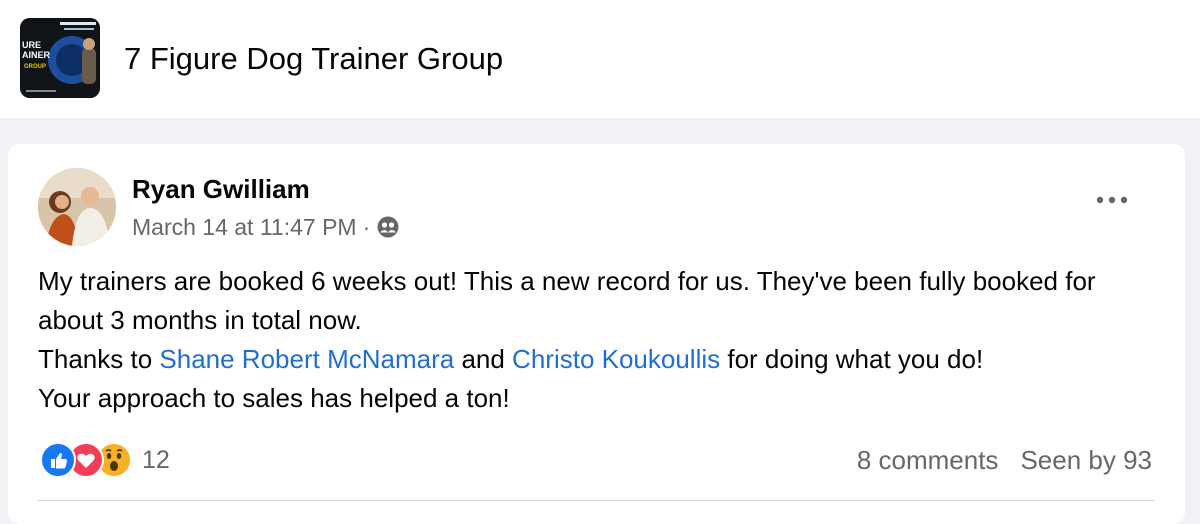 The image size is (1200, 524). What do you see at coordinates (156, 460) in the screenshot?
I see `reaction-count: 12` at bounding box center [156, 460].